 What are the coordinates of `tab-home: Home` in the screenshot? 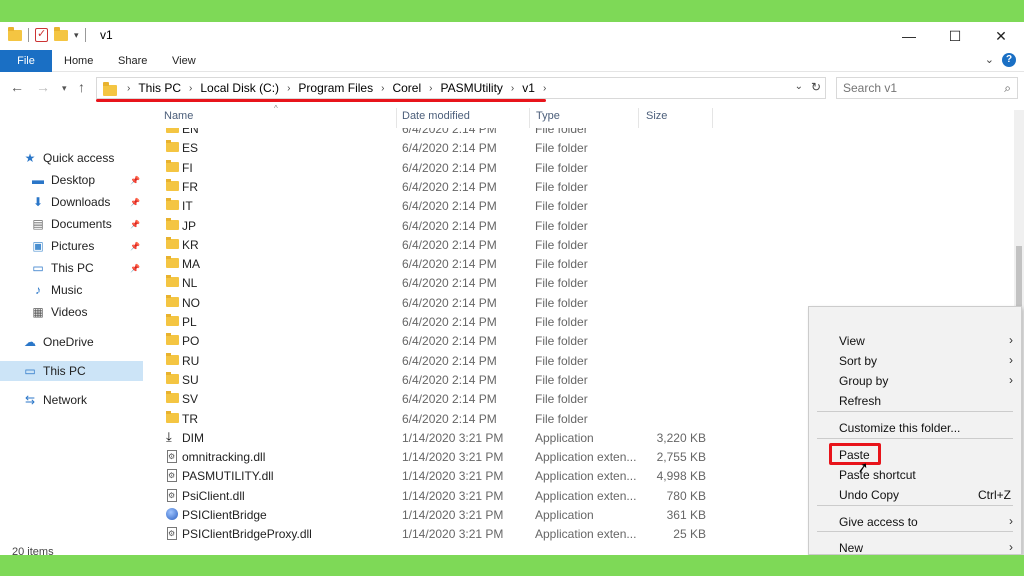 It's located at (78, 61).